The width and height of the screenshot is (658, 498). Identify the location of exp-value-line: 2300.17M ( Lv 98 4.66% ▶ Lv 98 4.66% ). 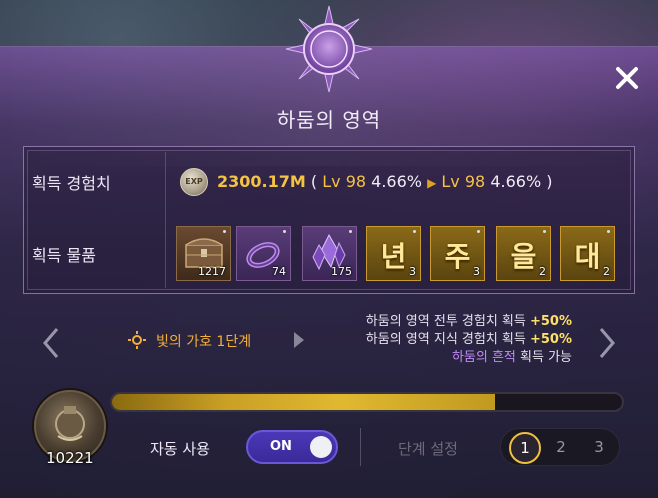
(384, 181).